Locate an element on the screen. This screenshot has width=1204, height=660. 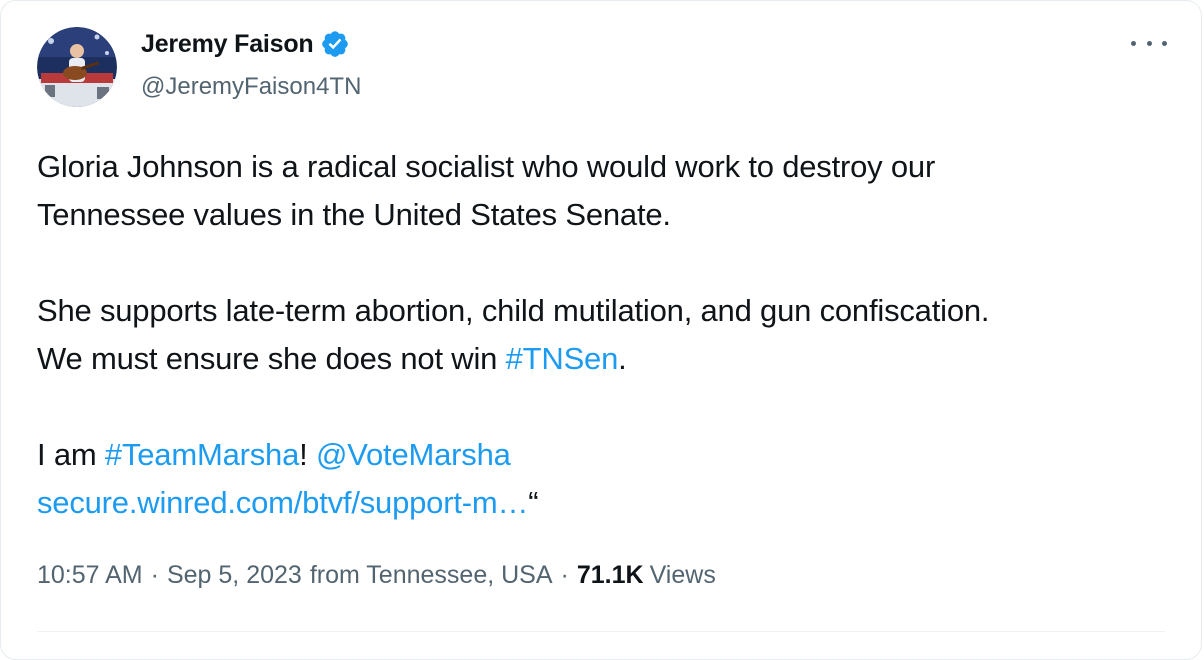
tweet-time: 10:57 AM is located at coordinates (90, 575).